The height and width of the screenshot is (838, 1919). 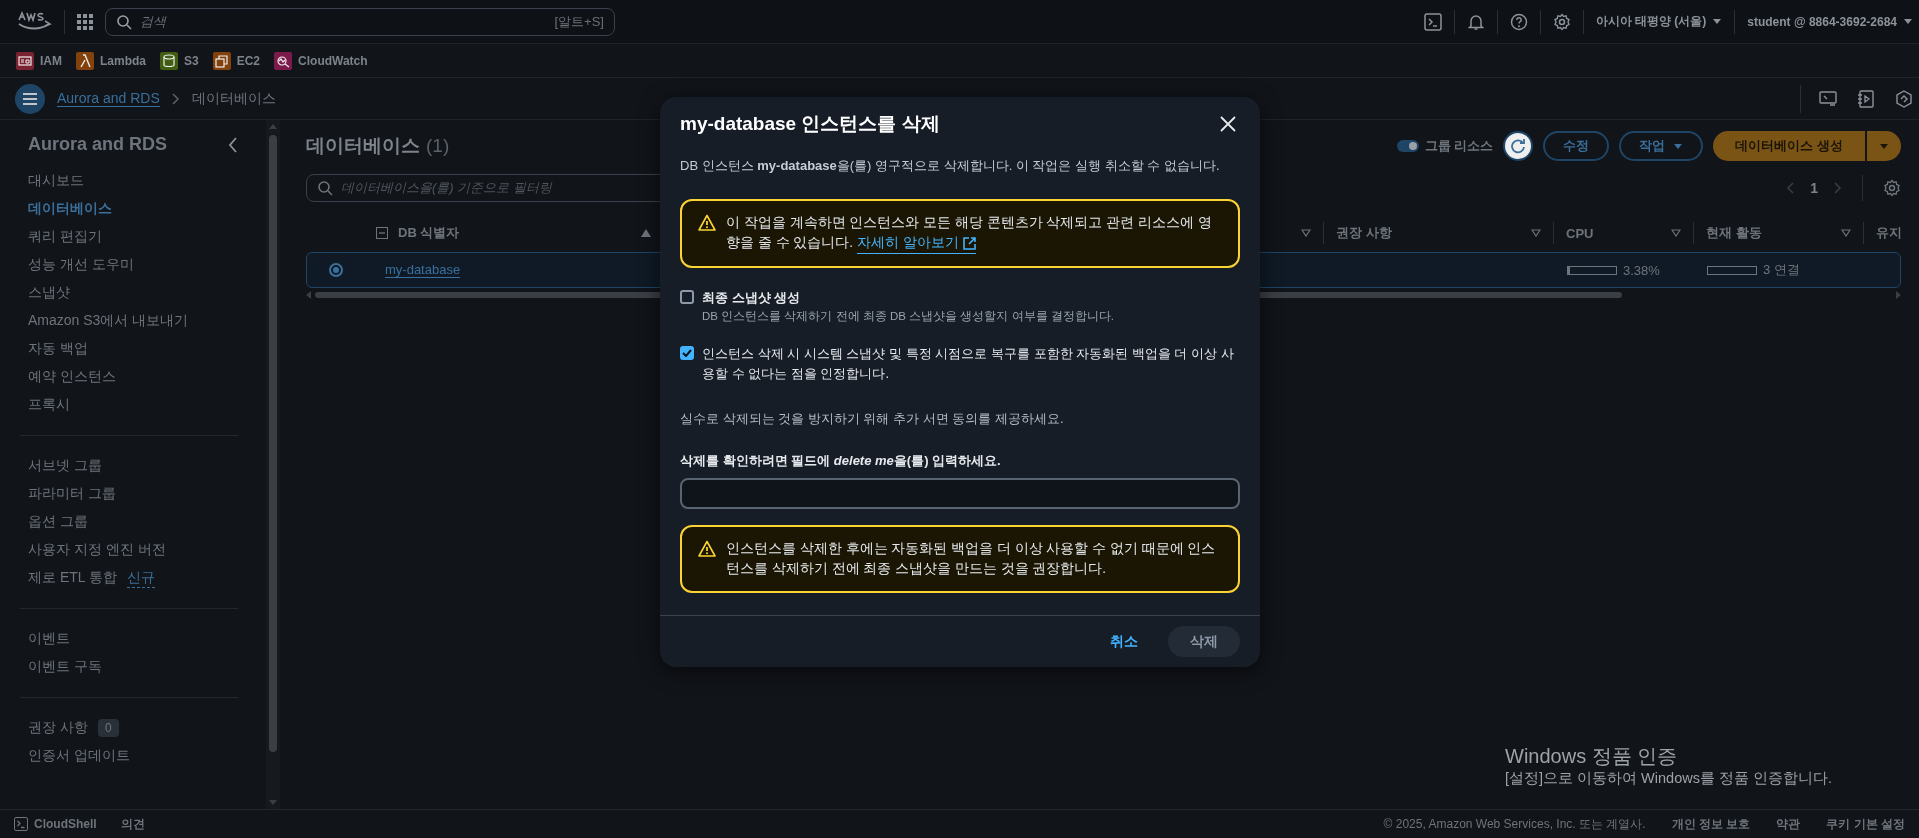 What do you see at coordinates (1641, 270) in the screenshot?
I see `table-cell: 3.38%` at bounding box center [1641, 270].